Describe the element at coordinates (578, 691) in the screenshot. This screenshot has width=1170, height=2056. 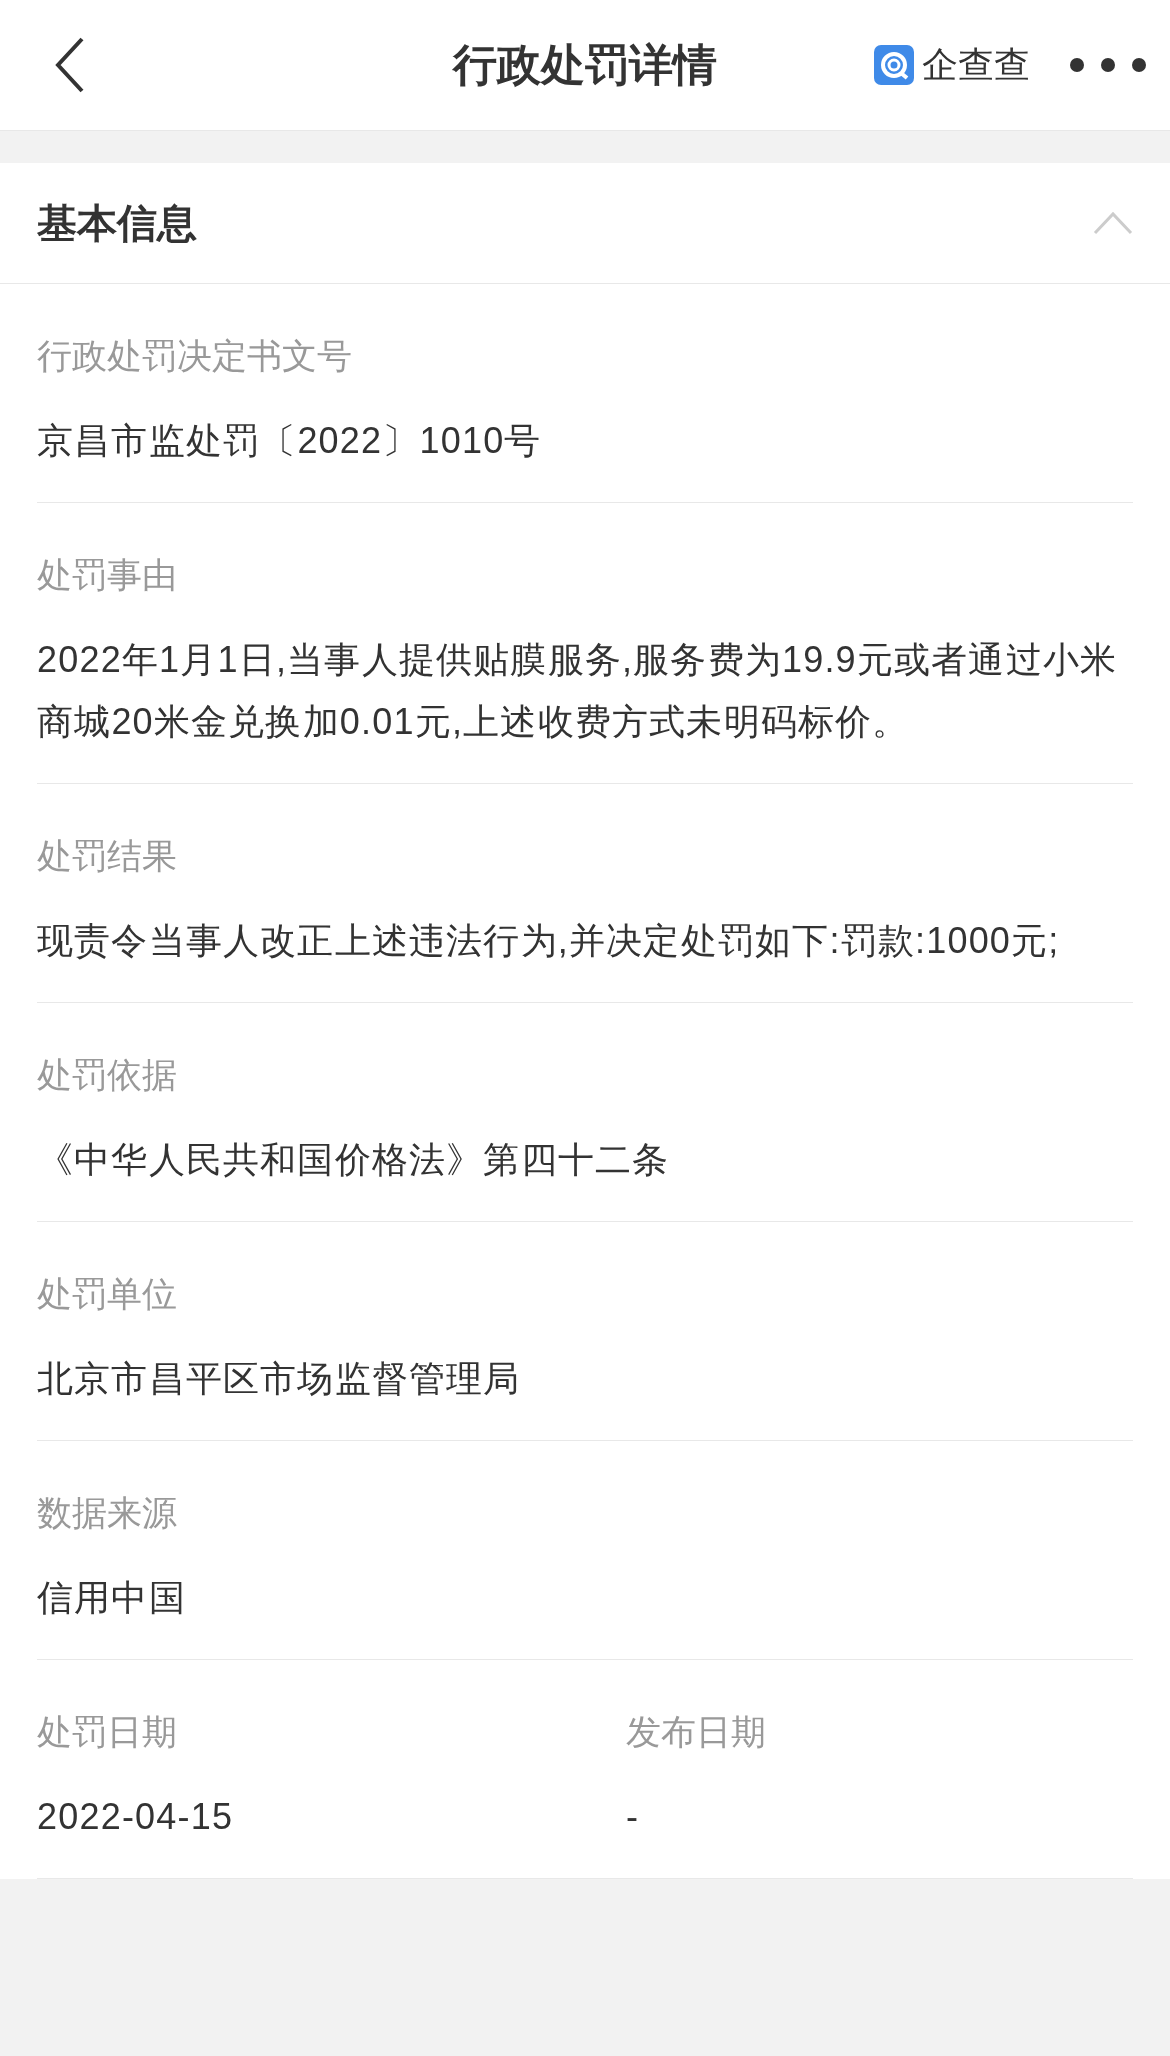
I see `field-value: 2022年1月1日,当事人提供贴膜服务,服务费为19.9元或者通过小米商城20米金兑换加0.01元,上述收费方式未明码标价。` at that location.